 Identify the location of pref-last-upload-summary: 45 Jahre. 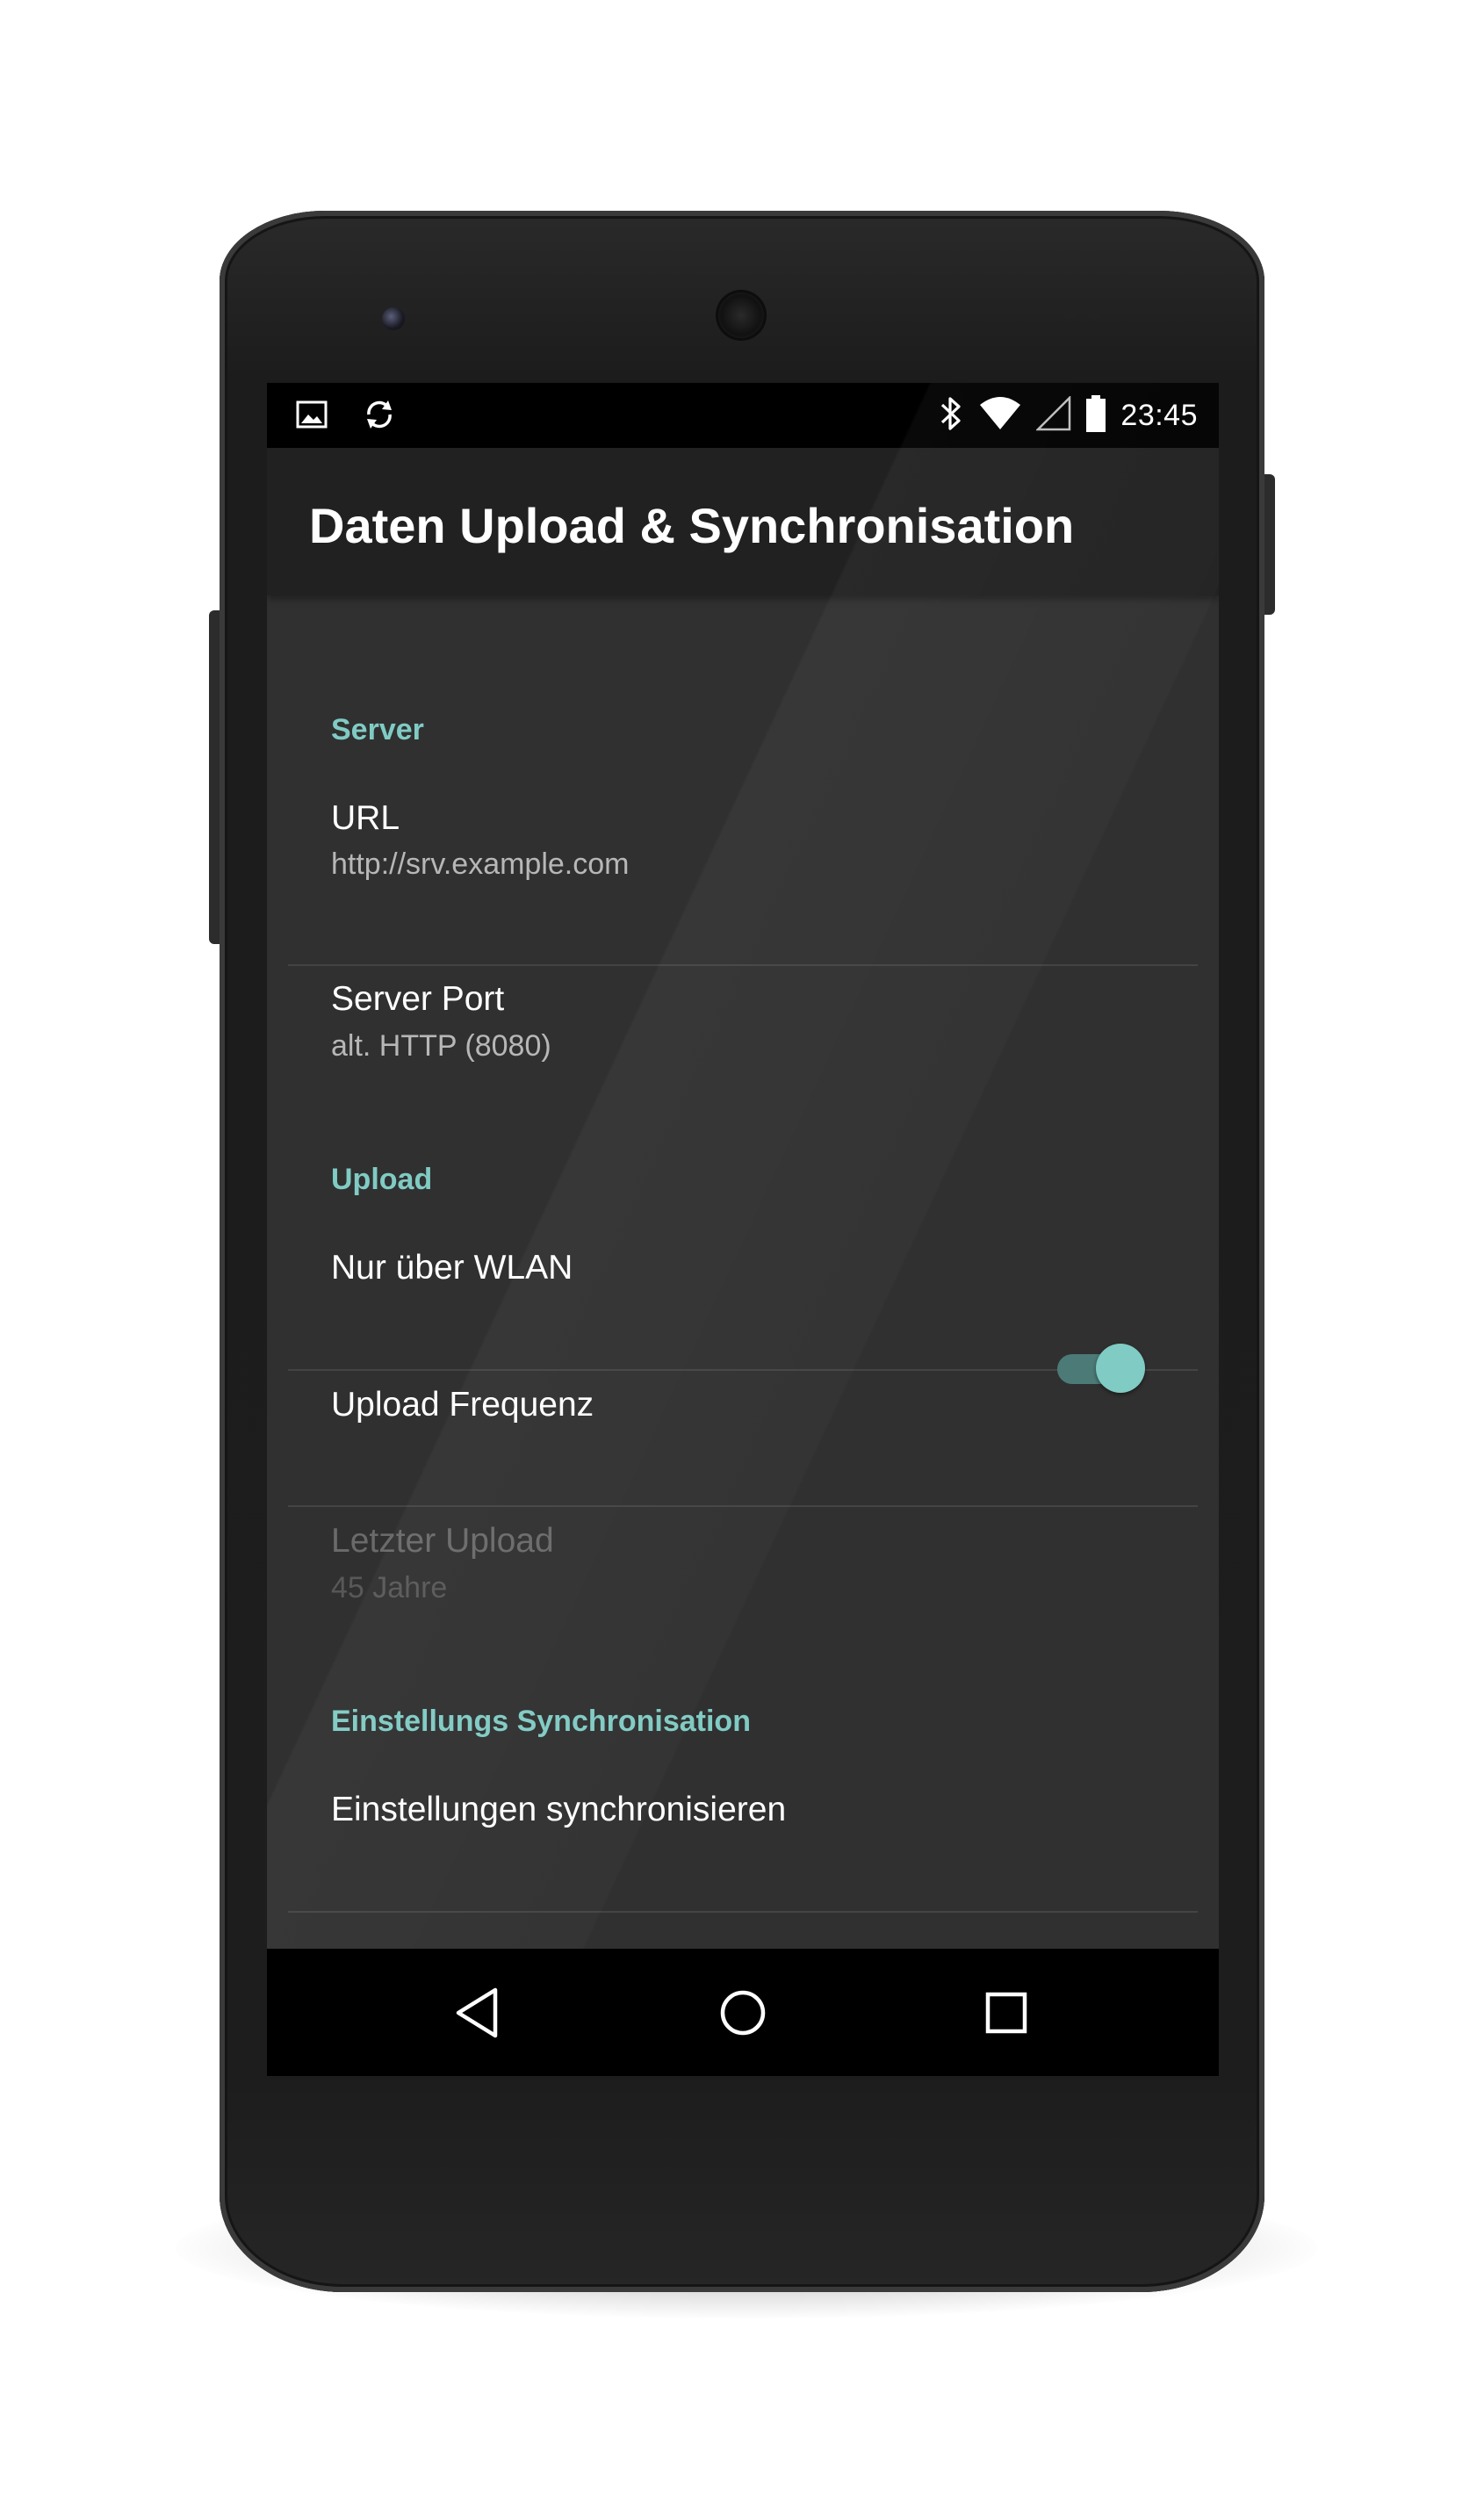
(389, 1587).